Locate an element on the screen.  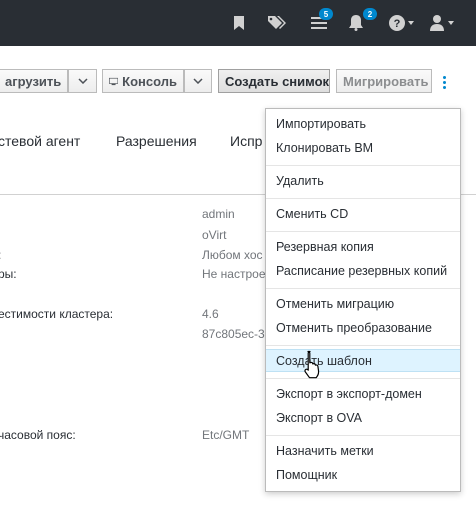
notifications-badge: 2 is located at coordinates (370, 14).